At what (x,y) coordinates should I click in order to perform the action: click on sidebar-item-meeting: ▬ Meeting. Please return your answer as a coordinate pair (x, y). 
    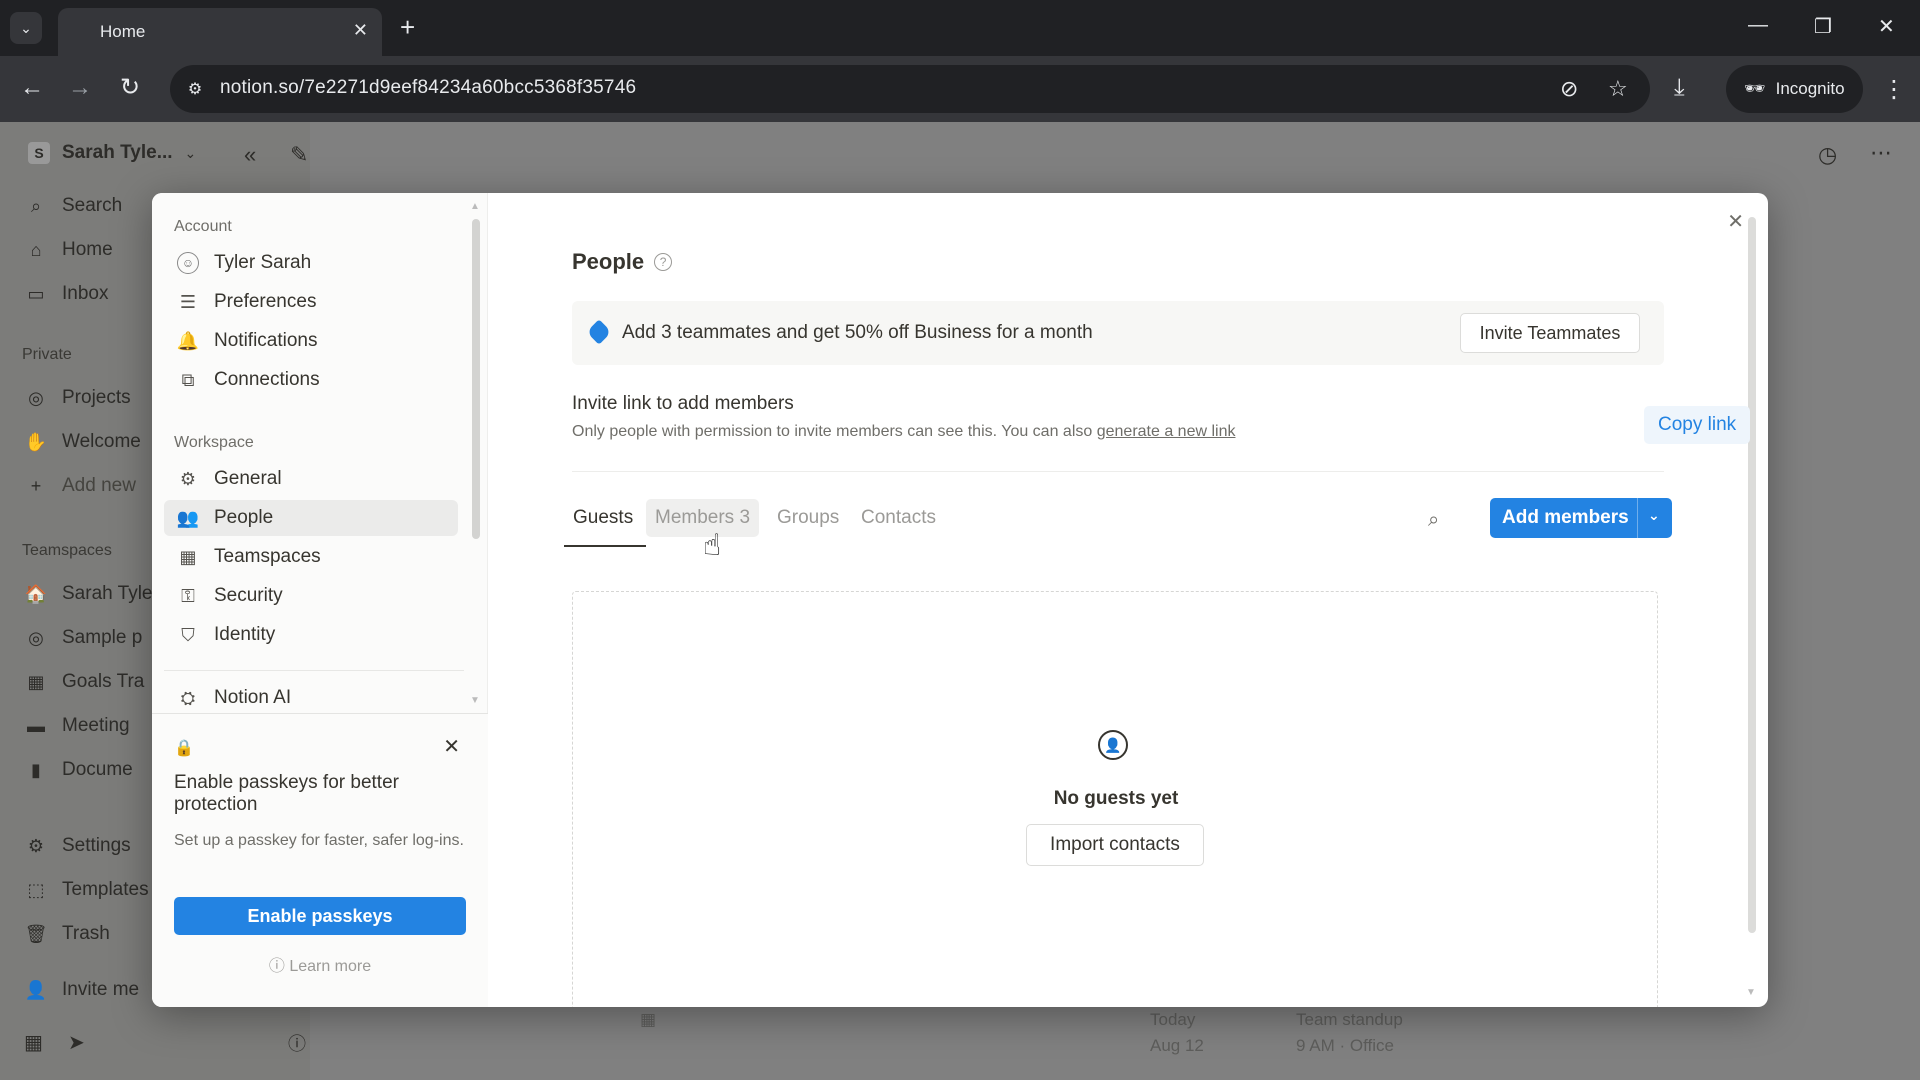
    Looking at the image, I should click on (77, 726).